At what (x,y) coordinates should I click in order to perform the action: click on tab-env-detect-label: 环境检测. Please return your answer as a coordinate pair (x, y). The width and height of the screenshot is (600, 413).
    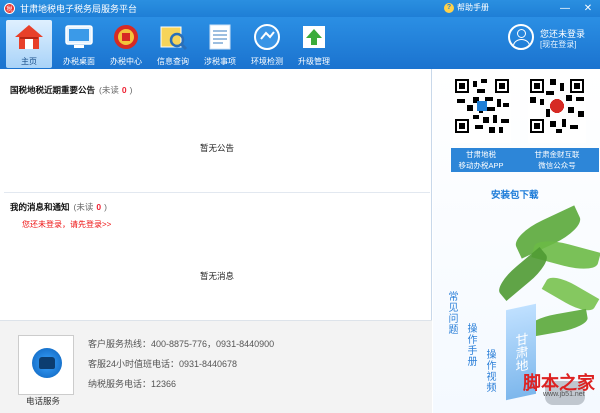
    Looking at the image, I should click on (267, 61).